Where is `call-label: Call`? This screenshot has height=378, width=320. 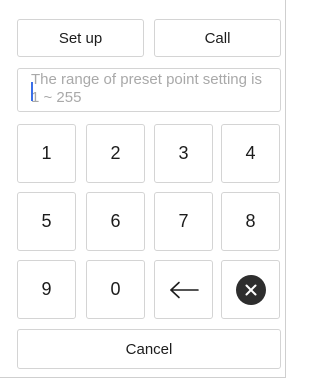 call-label: Call is located at coordinates (217, 38).